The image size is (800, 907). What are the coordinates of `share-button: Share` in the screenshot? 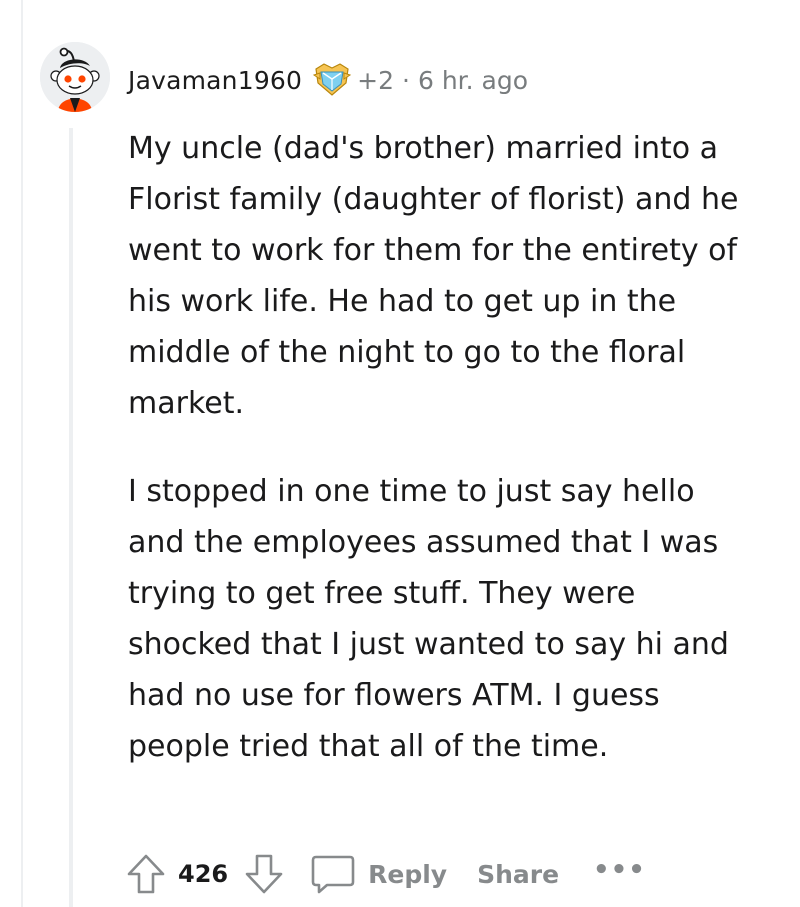 It's located at (518, 874).